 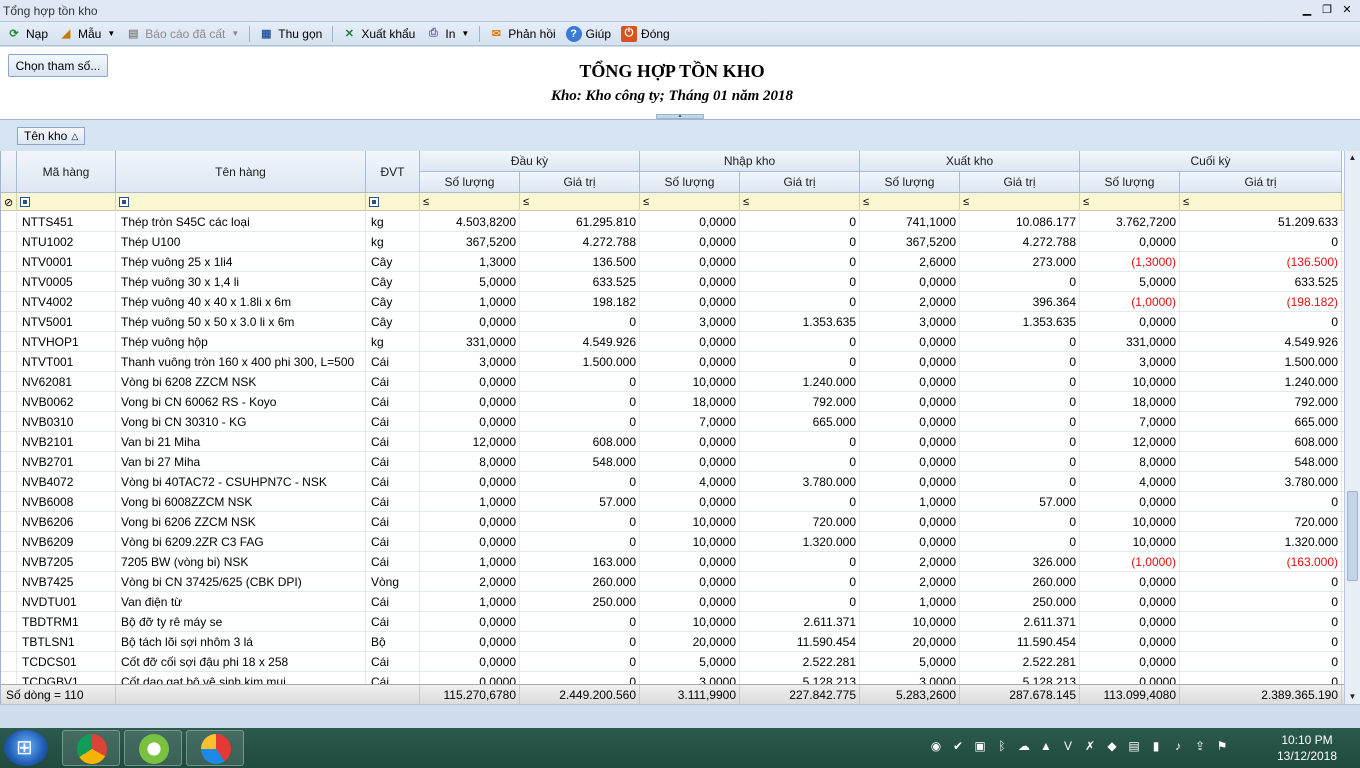 I want to click on col-header-code: Mã hàng, so click(x=66, y=172).